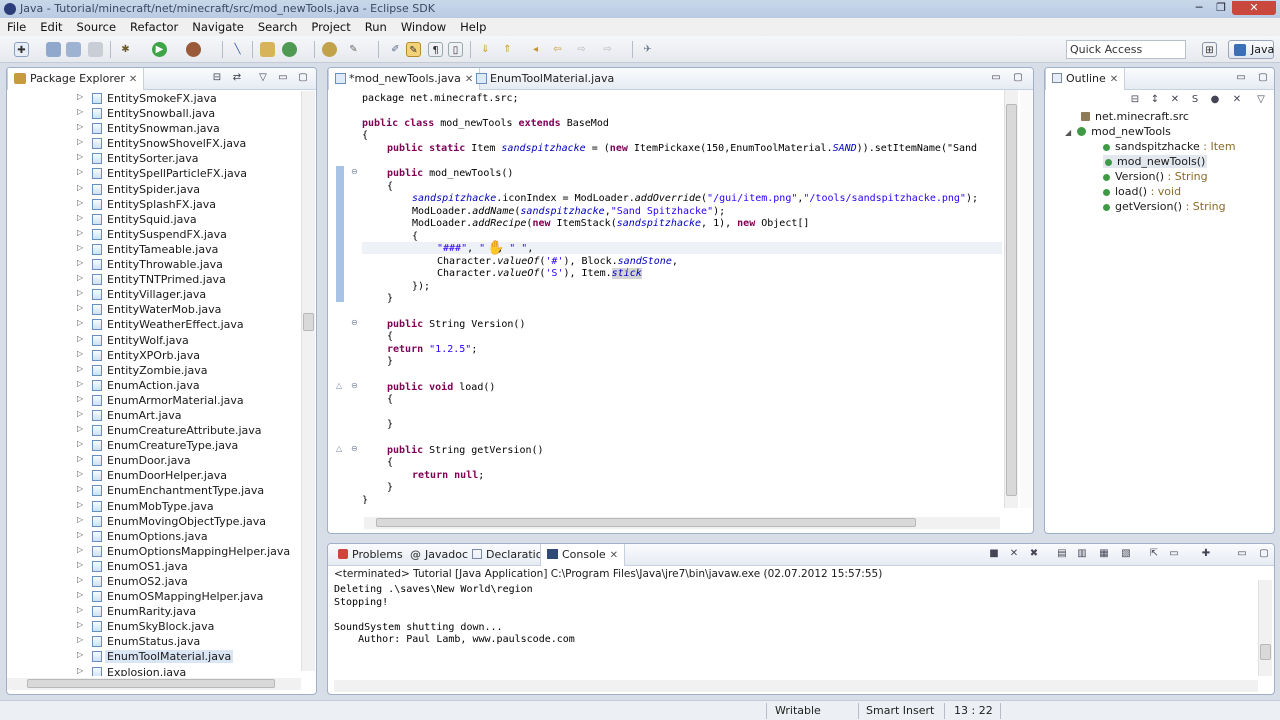 The height and width of the screenshot is (720, 1280). What do you see at coordinates (1126, 554) in the screenshot?
I see `show-on-stderr-icon: ▧` at bounding box center [1126, 554].